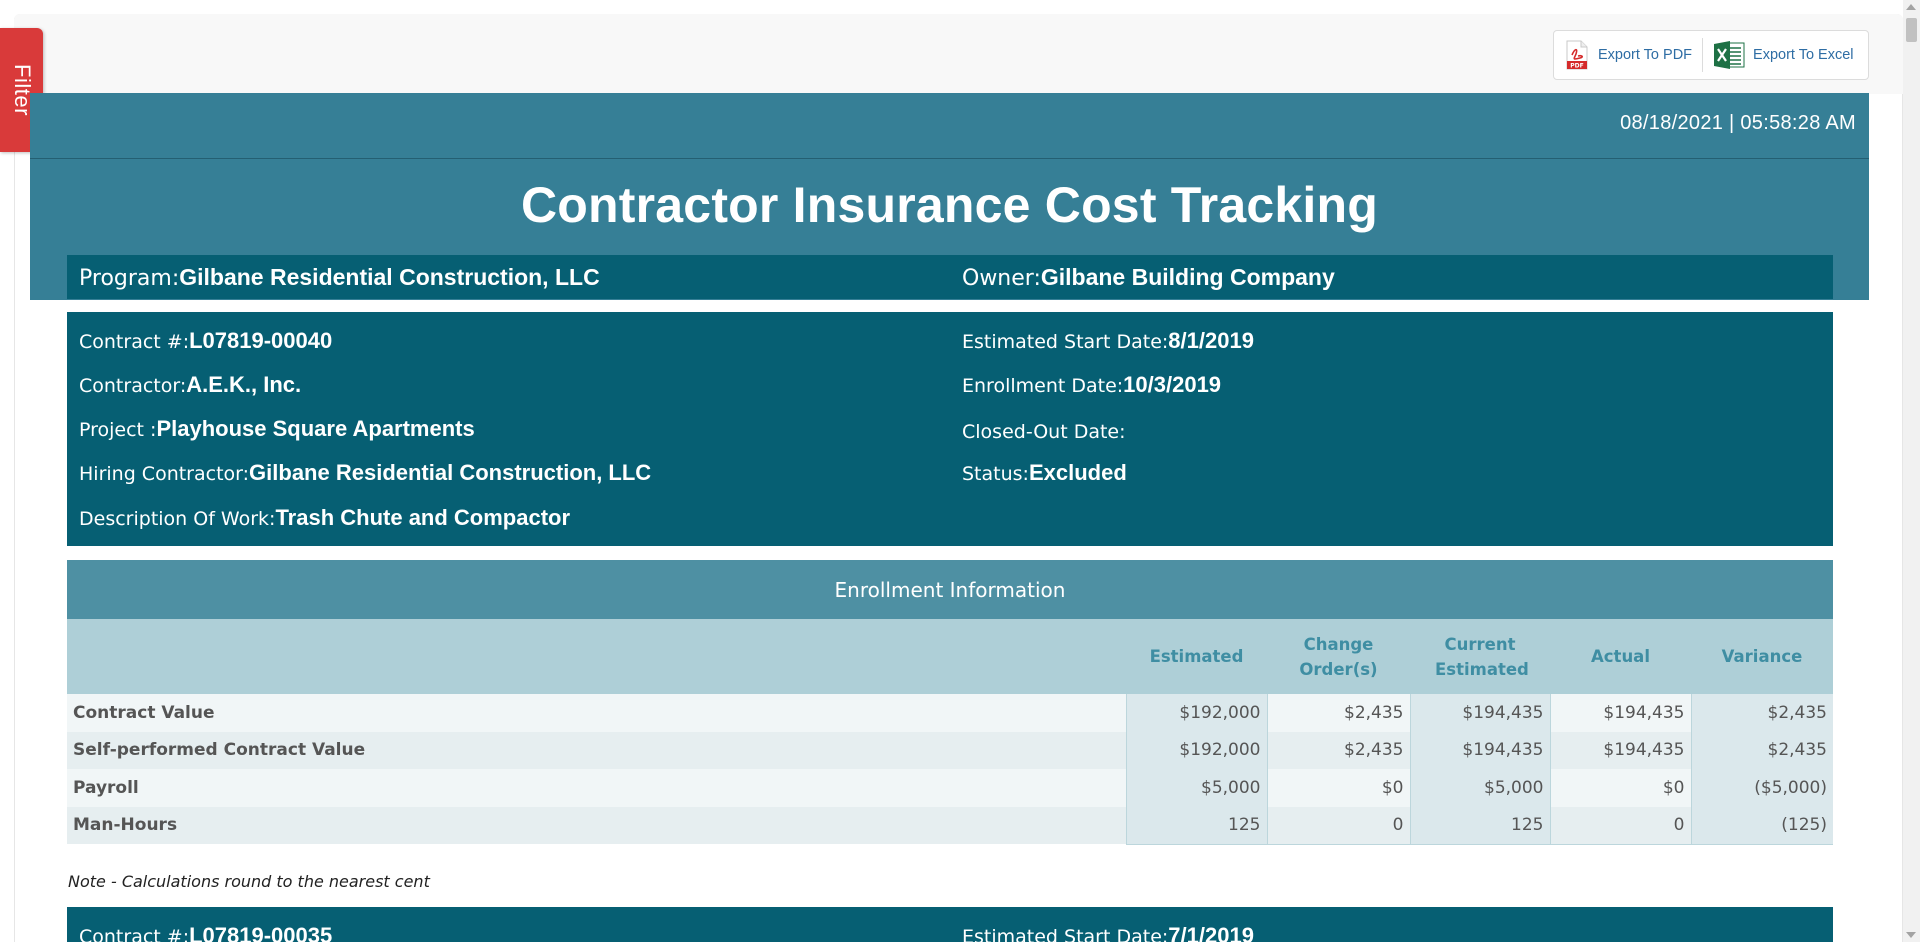 The height and width of the screenshot is (942, 1920). I want to click on status-label: Status:, so click(995, 474).